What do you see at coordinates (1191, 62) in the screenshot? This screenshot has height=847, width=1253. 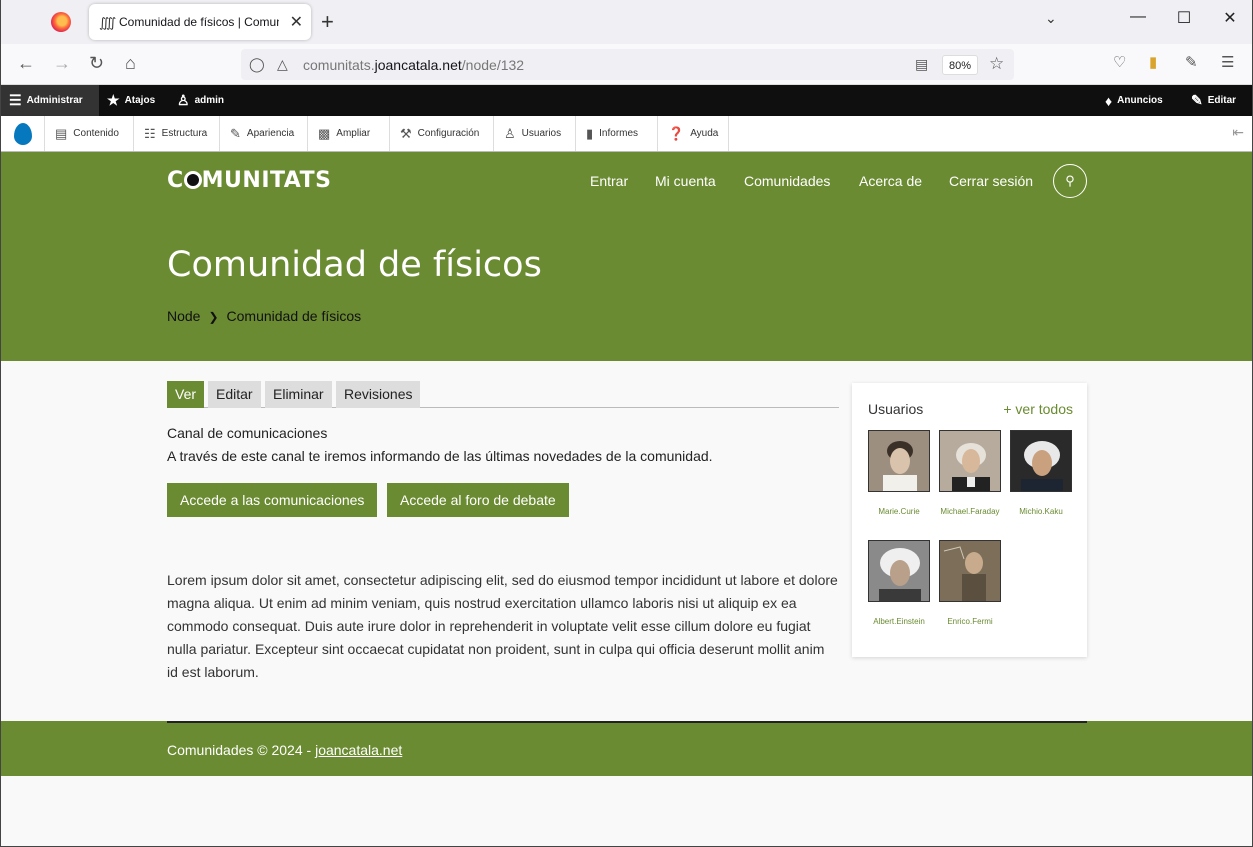 I see `extensions-puzzle-icon: ✎` at bounding box center [1191, 62].